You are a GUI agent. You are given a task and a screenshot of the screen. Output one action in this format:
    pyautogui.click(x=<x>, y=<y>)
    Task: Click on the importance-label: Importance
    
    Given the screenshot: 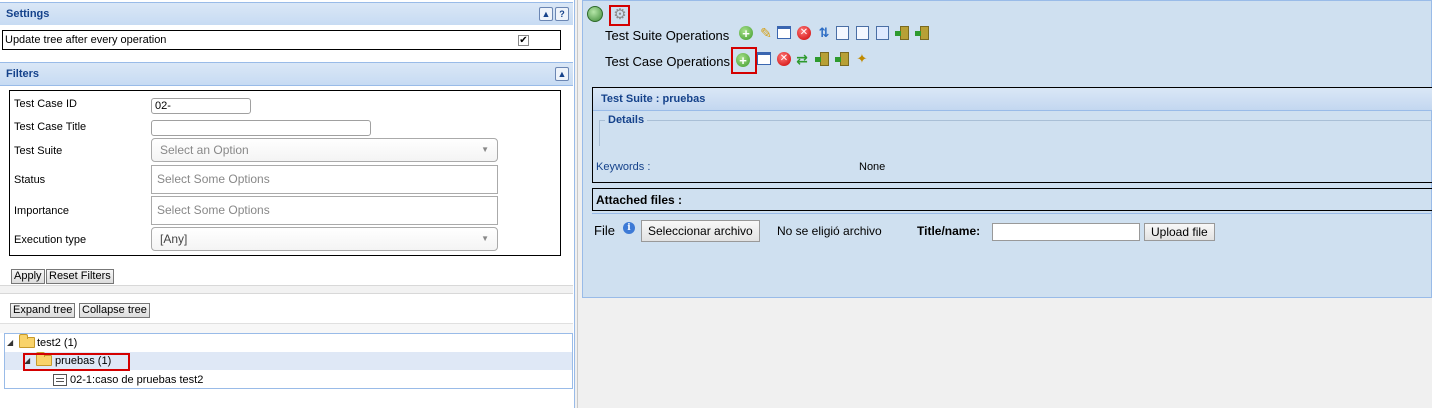 What is the action you would take?
    pyautogui.click(x=42, y=211)
    